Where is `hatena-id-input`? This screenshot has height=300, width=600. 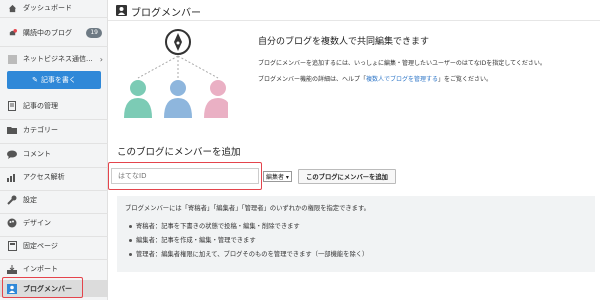 hatena-id-input is located at coordinates (185, 176).